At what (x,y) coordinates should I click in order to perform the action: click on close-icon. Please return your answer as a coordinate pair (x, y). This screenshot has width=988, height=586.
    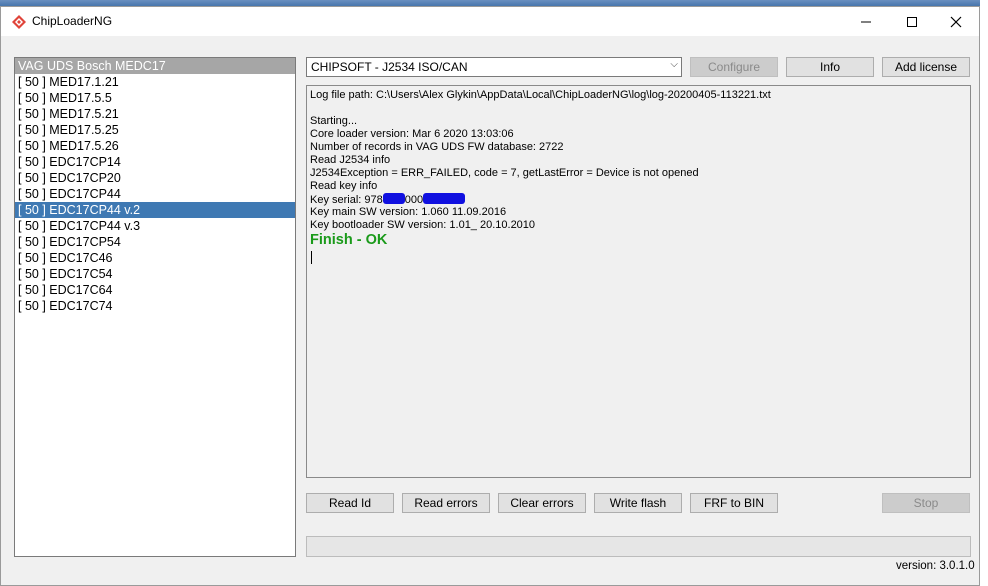
    Looking at the image, I should click on (956, 21).